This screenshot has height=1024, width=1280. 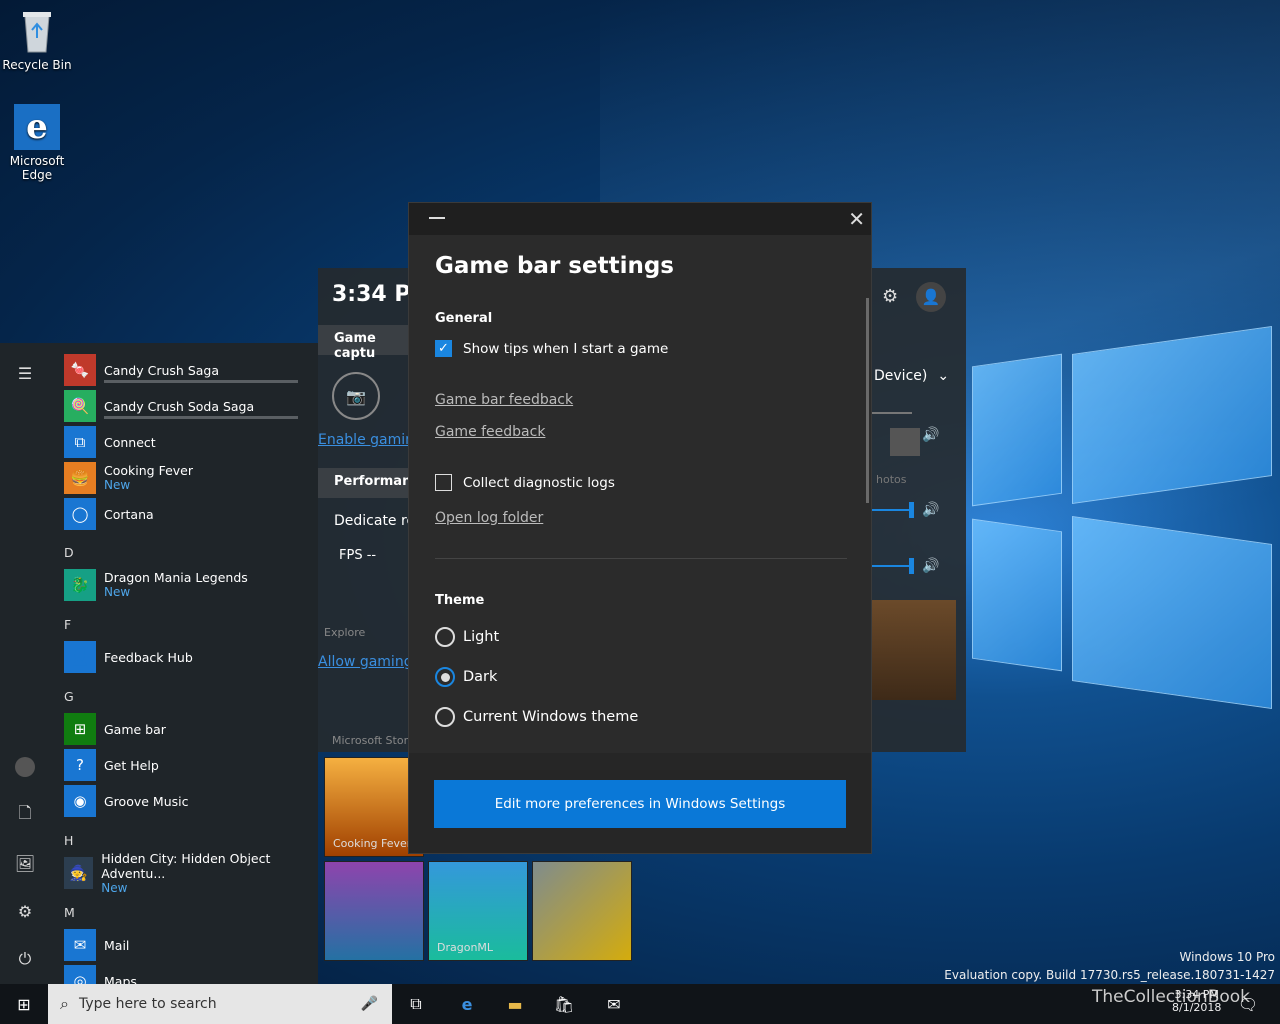 I want to click on letter-d: D, so click(x=69, y=552).